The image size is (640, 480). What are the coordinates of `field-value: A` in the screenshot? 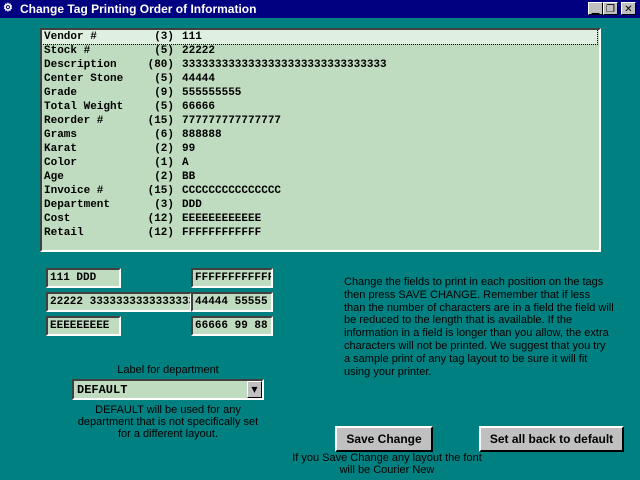 It's located at (185, 163).